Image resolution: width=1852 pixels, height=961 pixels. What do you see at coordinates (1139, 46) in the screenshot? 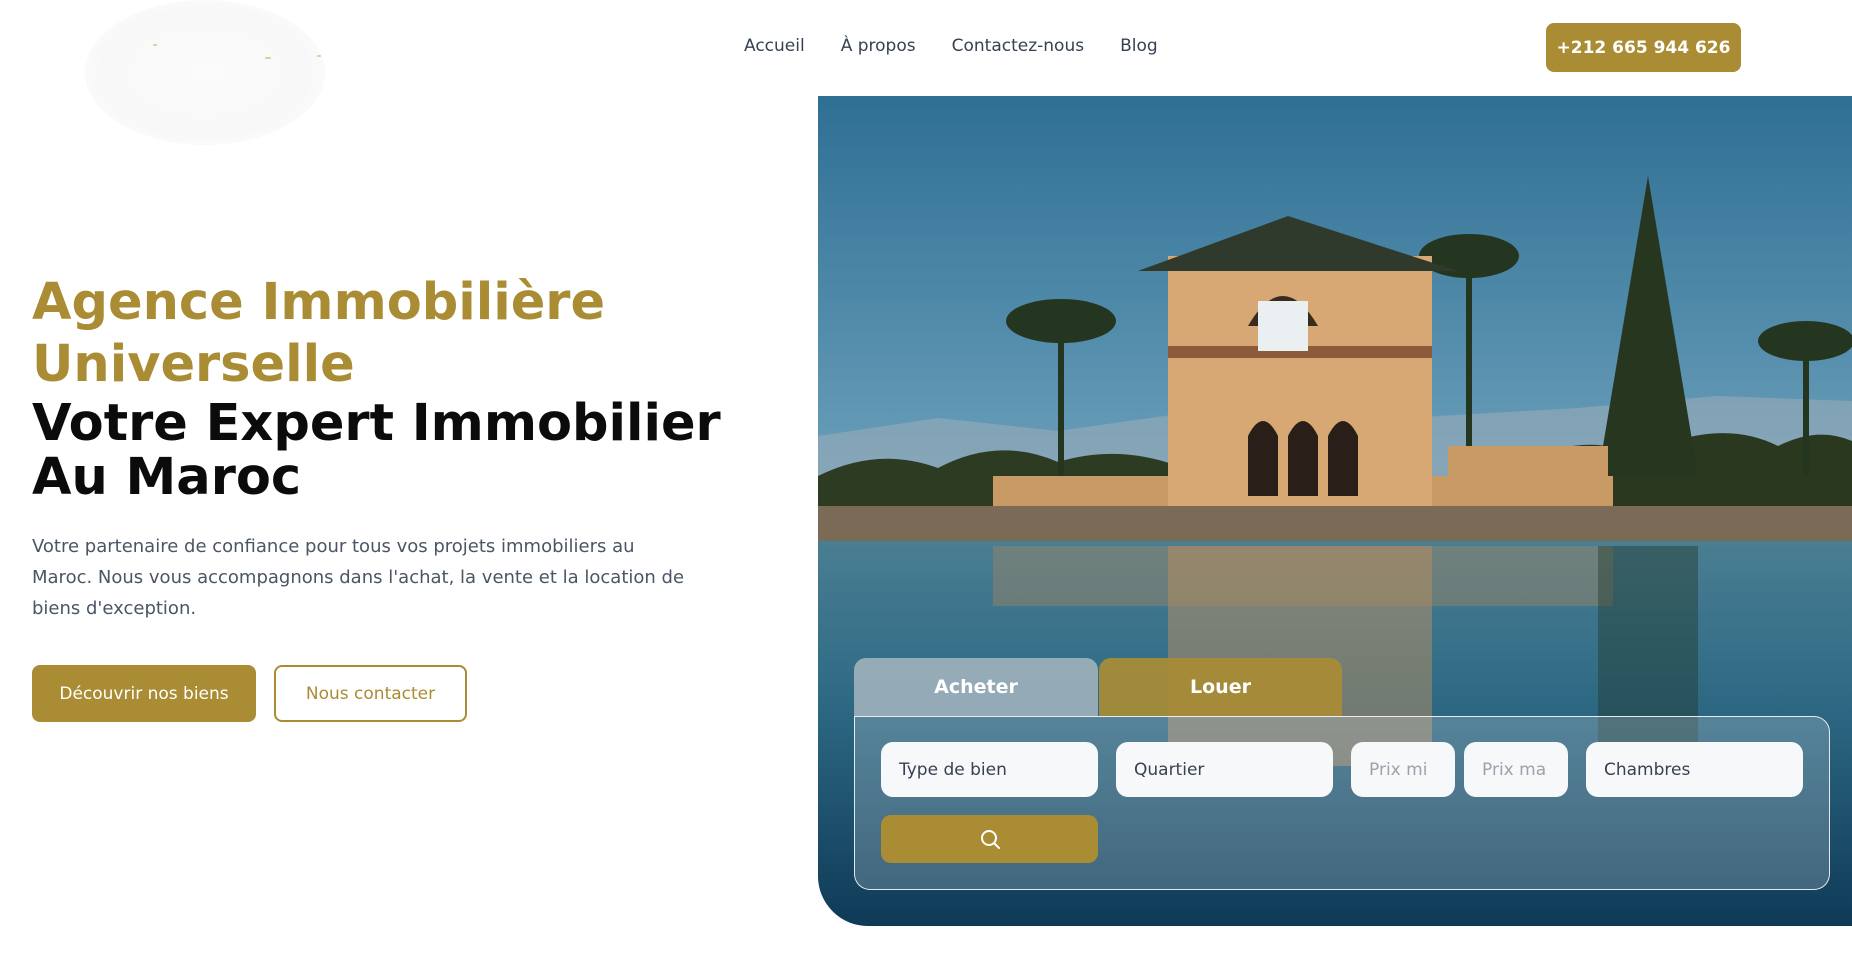
I see `nav-link-blog: Blog` at bounding box center [1139, 46].